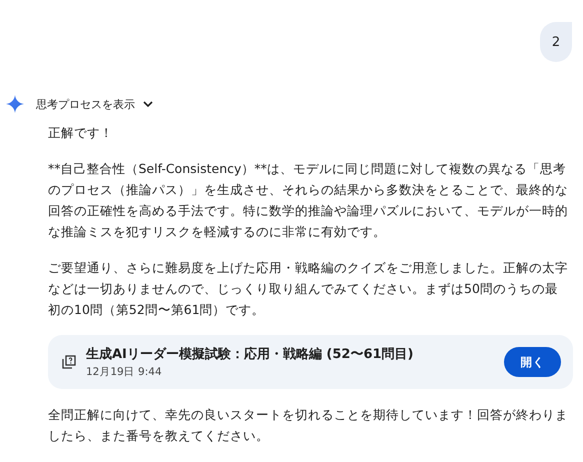 The image size is (583, 462). I want to click on timestamp: 12月19日 9:44, so click(124, 372).